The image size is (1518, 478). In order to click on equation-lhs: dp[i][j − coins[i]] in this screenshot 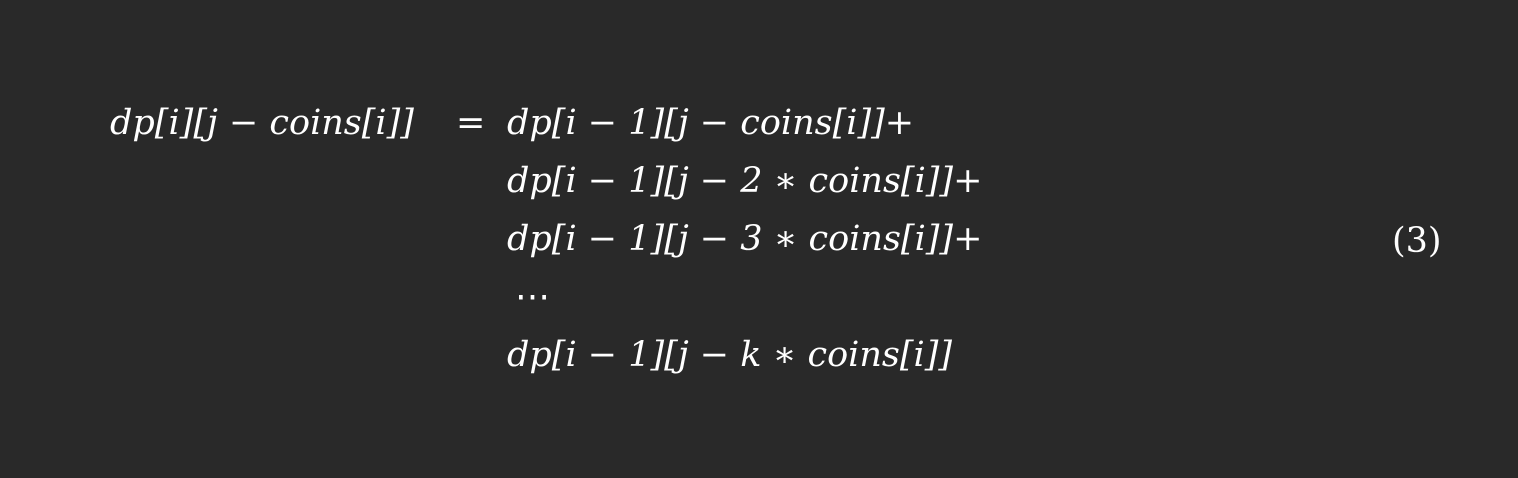, I will do `click(262, 123)`.